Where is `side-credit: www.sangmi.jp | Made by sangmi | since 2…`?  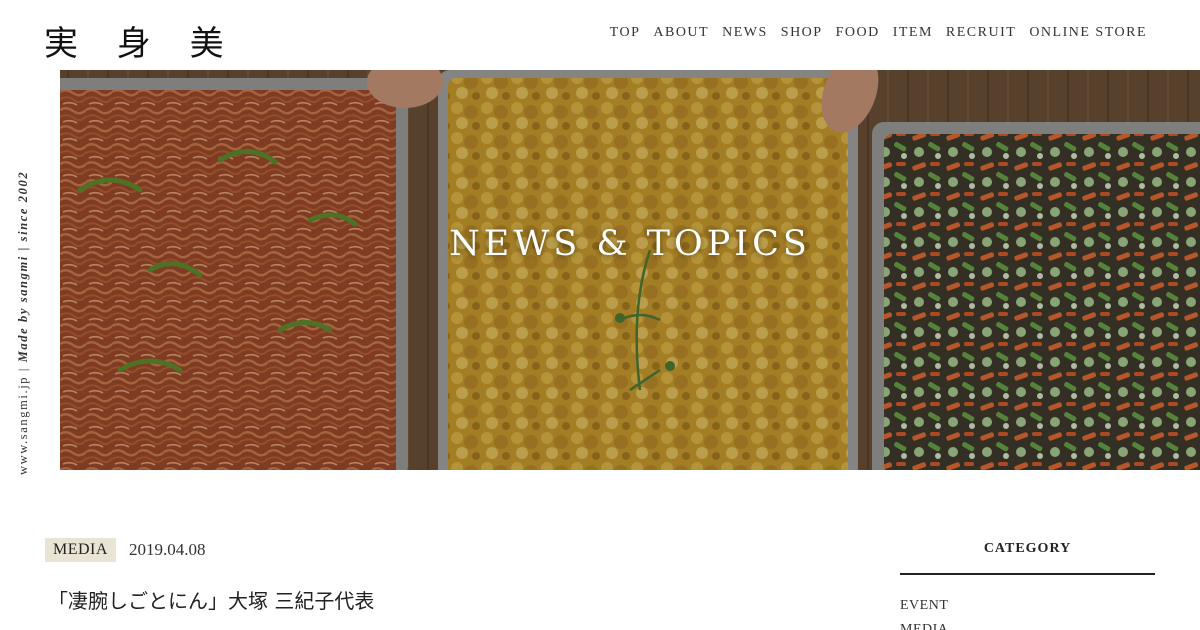
side-credit: www.sangmi.jp | Made by sangmi | since 2… is located at coordinates (26, 320).